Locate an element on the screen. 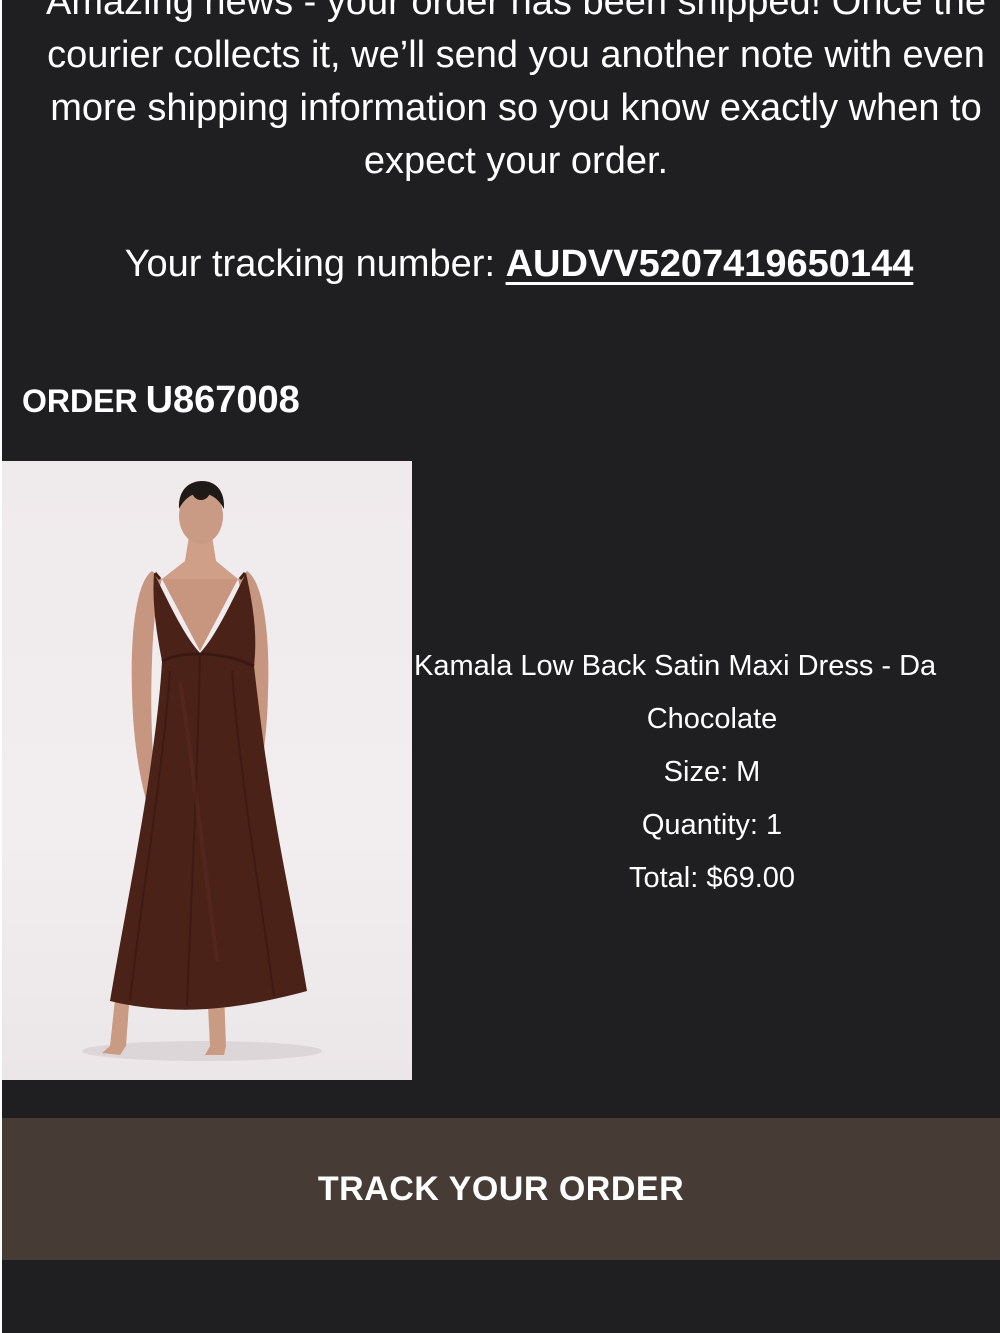 This screenshot has width=1000, height=1333. tracking-number-line: Your tracking number: AUDVV5207419650144 is located at coordinates (501, 264).